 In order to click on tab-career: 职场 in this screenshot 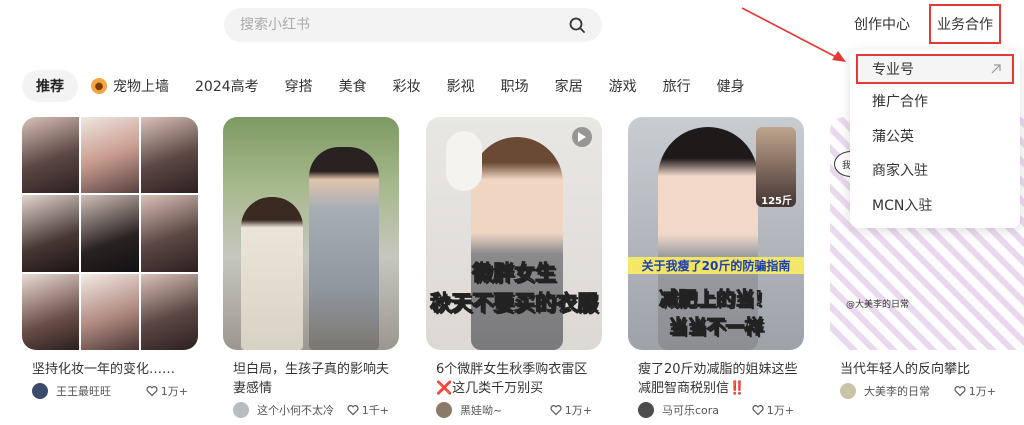, I will do `click(515, 86)`.